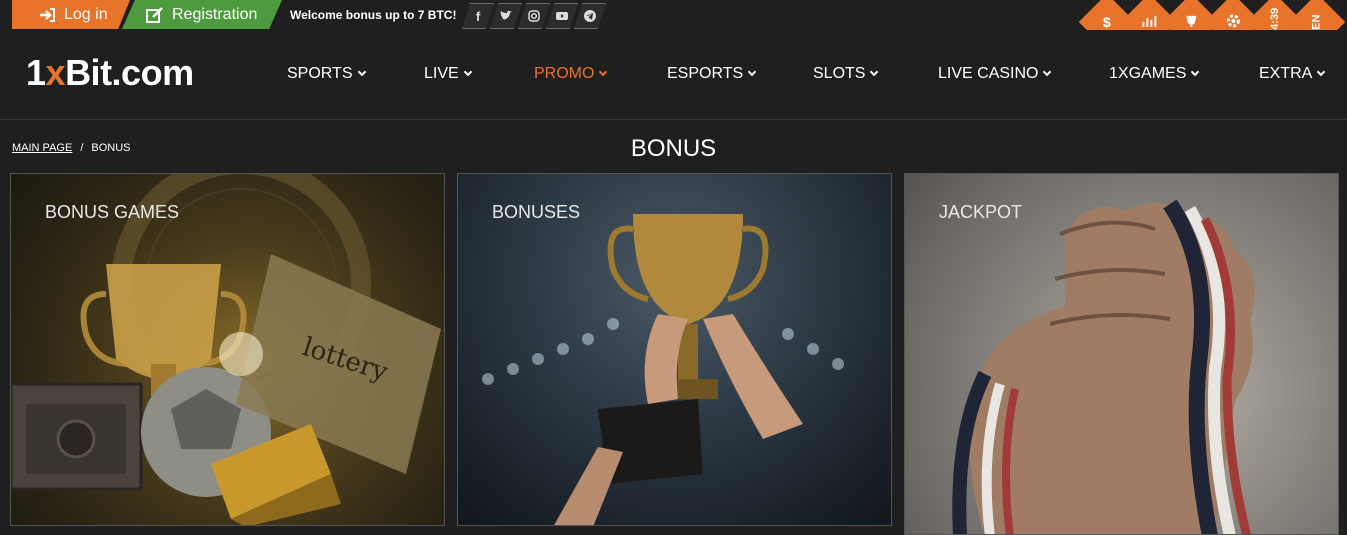 Image resolution: width=1347 pixels, height=535 pixels. Describe the element at coordinates (1103, 366) in the screenshot. I see `jackpot-image` at that location.